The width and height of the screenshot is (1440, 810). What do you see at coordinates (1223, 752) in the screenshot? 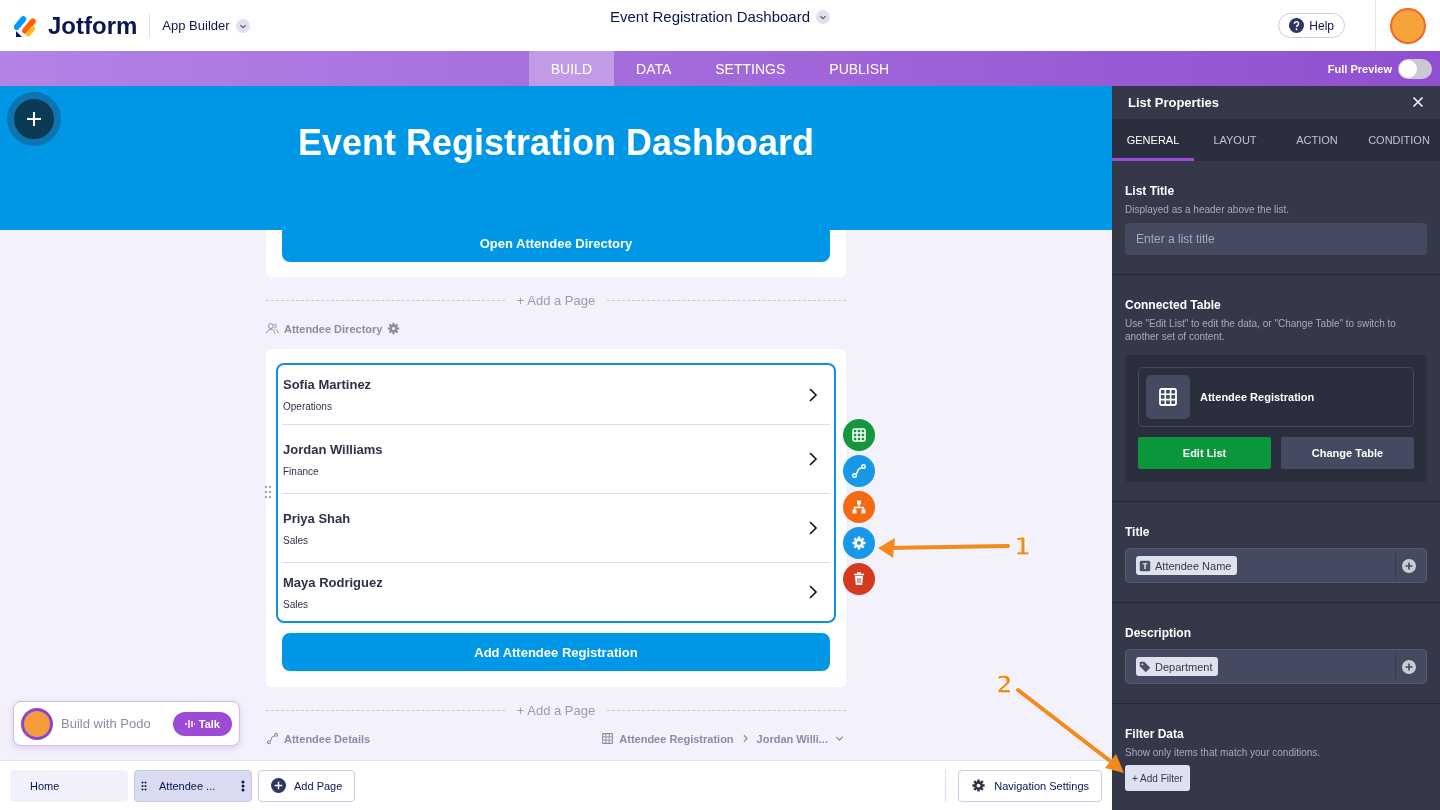
I see `section-hint: Show only items that match your conditions.` at bounding box center [1223, 752].